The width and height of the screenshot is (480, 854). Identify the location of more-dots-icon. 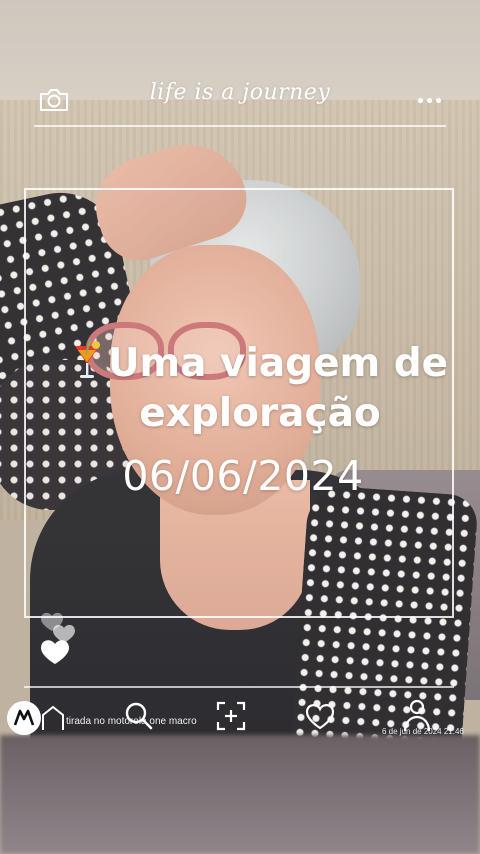
(429, 100).